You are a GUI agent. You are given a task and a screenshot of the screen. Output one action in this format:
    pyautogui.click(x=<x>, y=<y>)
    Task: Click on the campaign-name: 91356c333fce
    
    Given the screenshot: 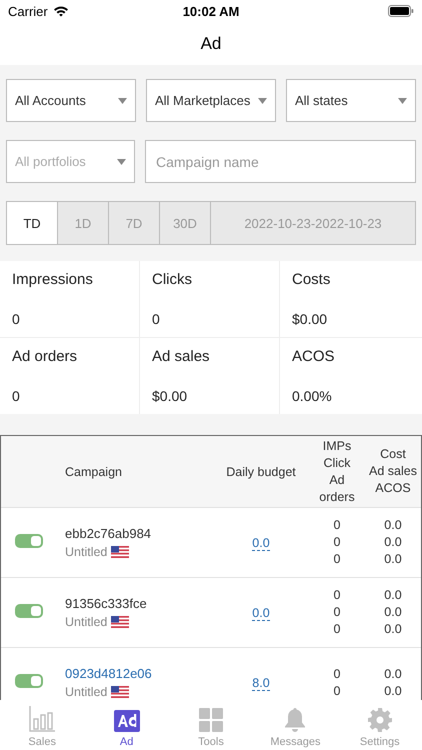 What is the action you would take?
    pyautogui.click(x=106, y=603)
    